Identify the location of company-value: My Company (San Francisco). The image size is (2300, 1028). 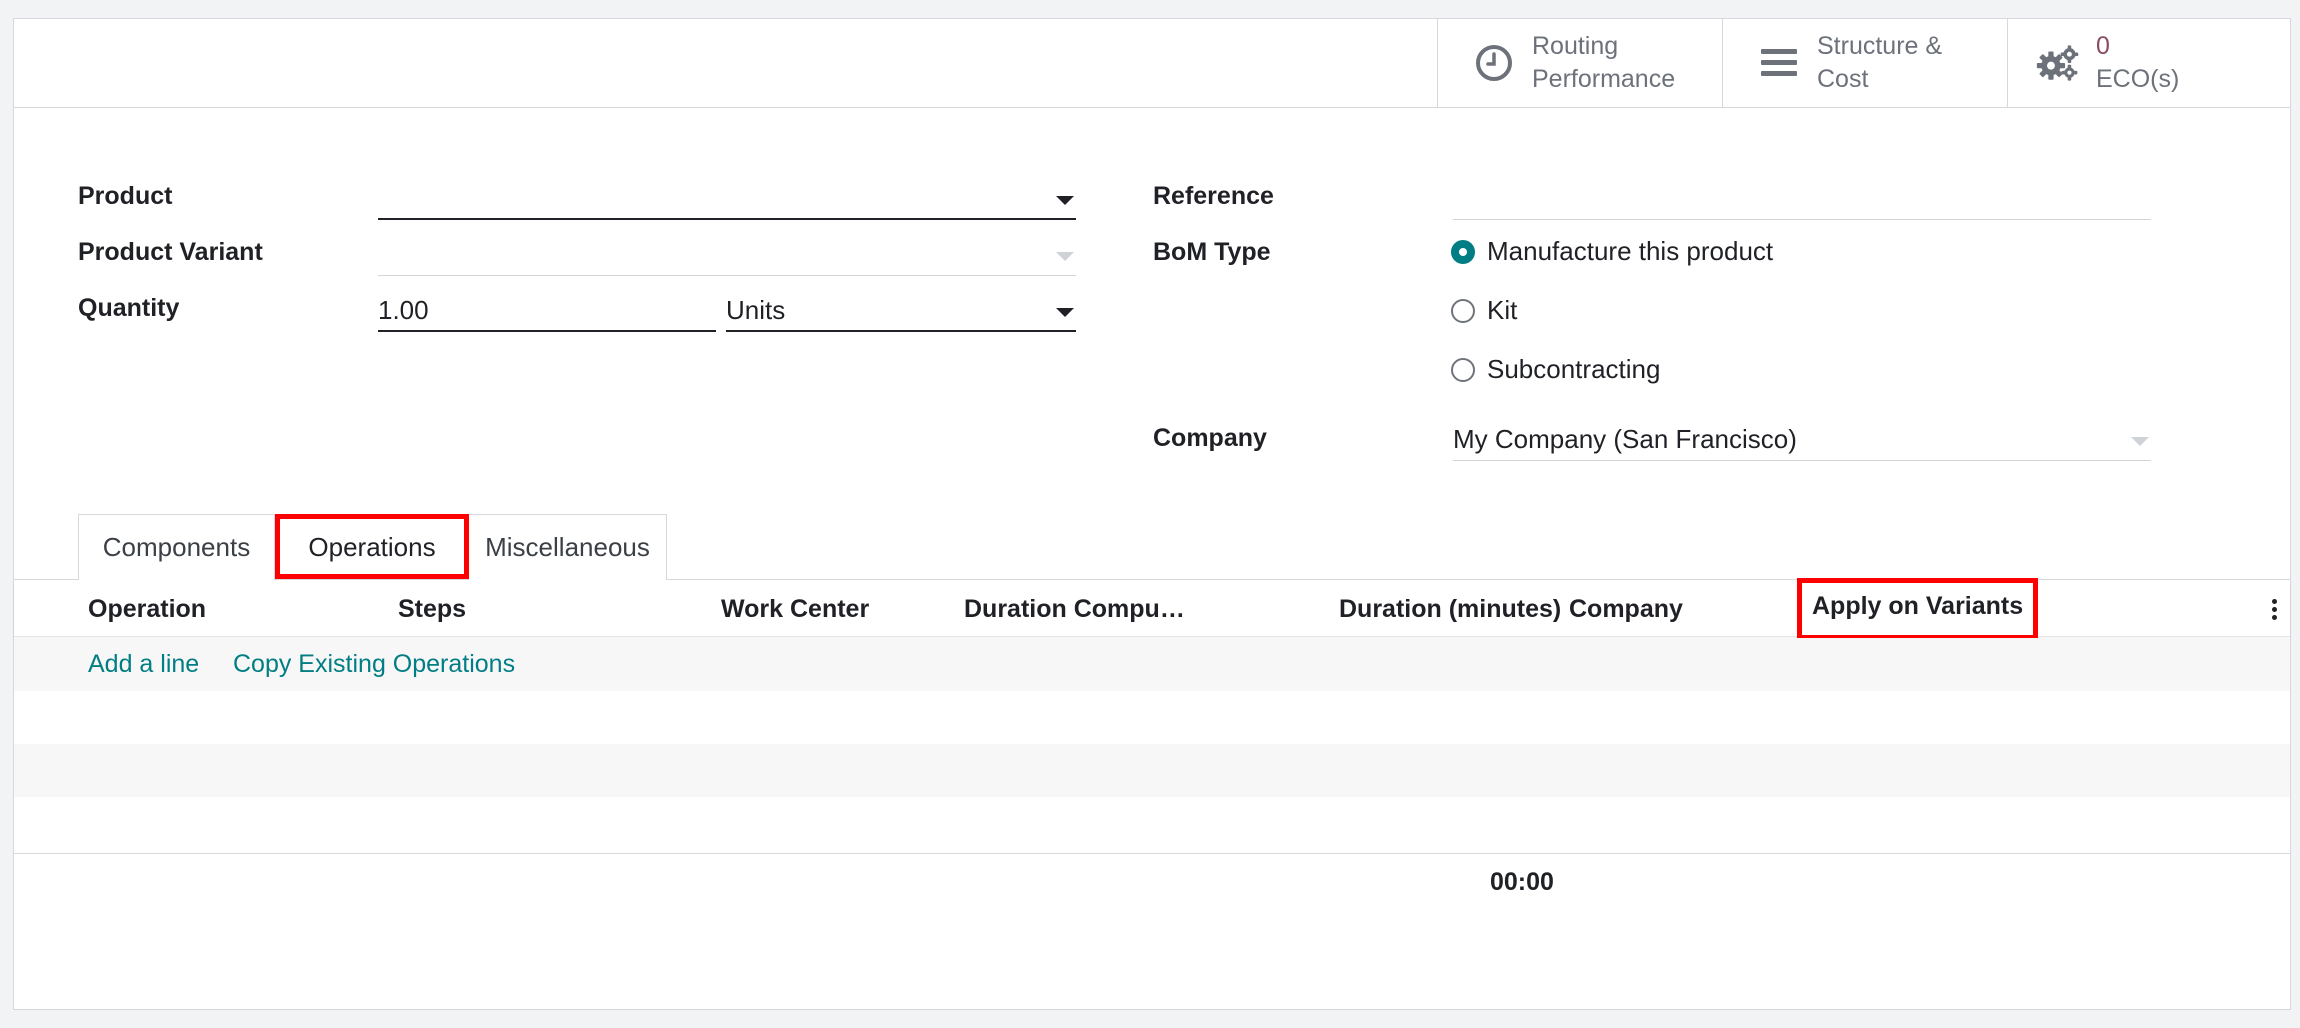
(1625, 439).